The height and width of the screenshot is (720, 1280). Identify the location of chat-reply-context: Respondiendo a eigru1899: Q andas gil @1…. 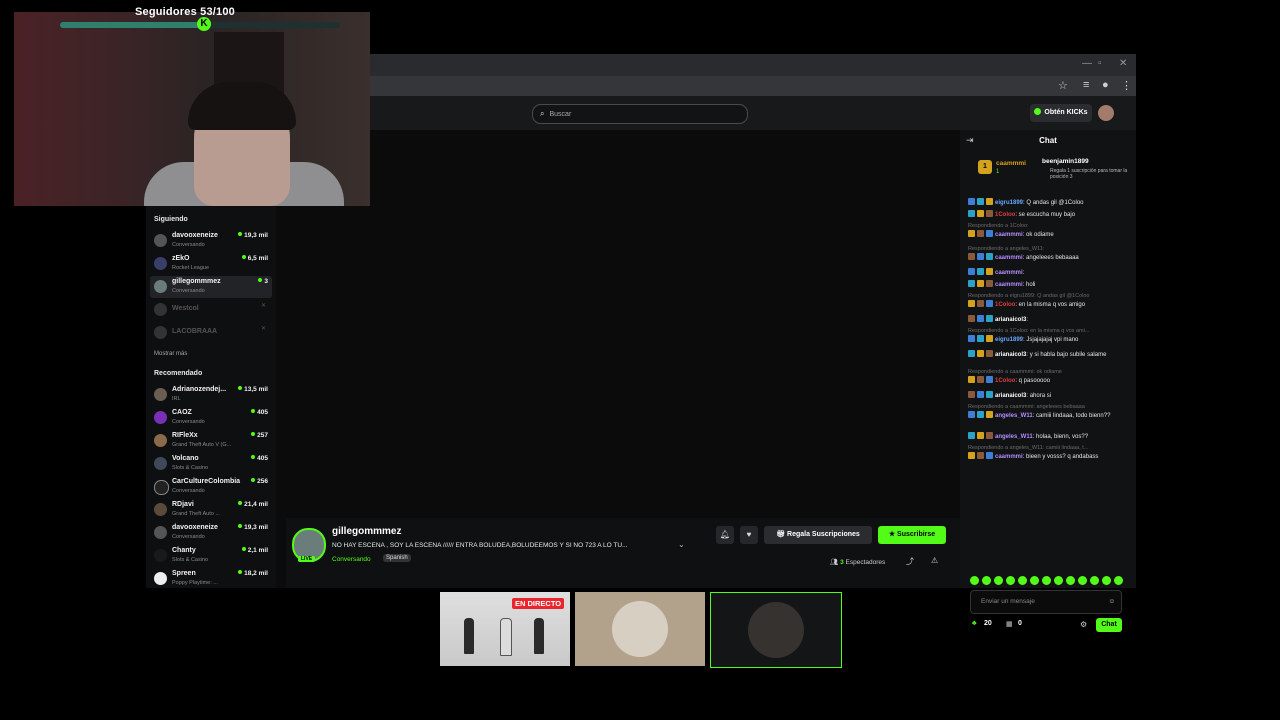
(1029, 296).